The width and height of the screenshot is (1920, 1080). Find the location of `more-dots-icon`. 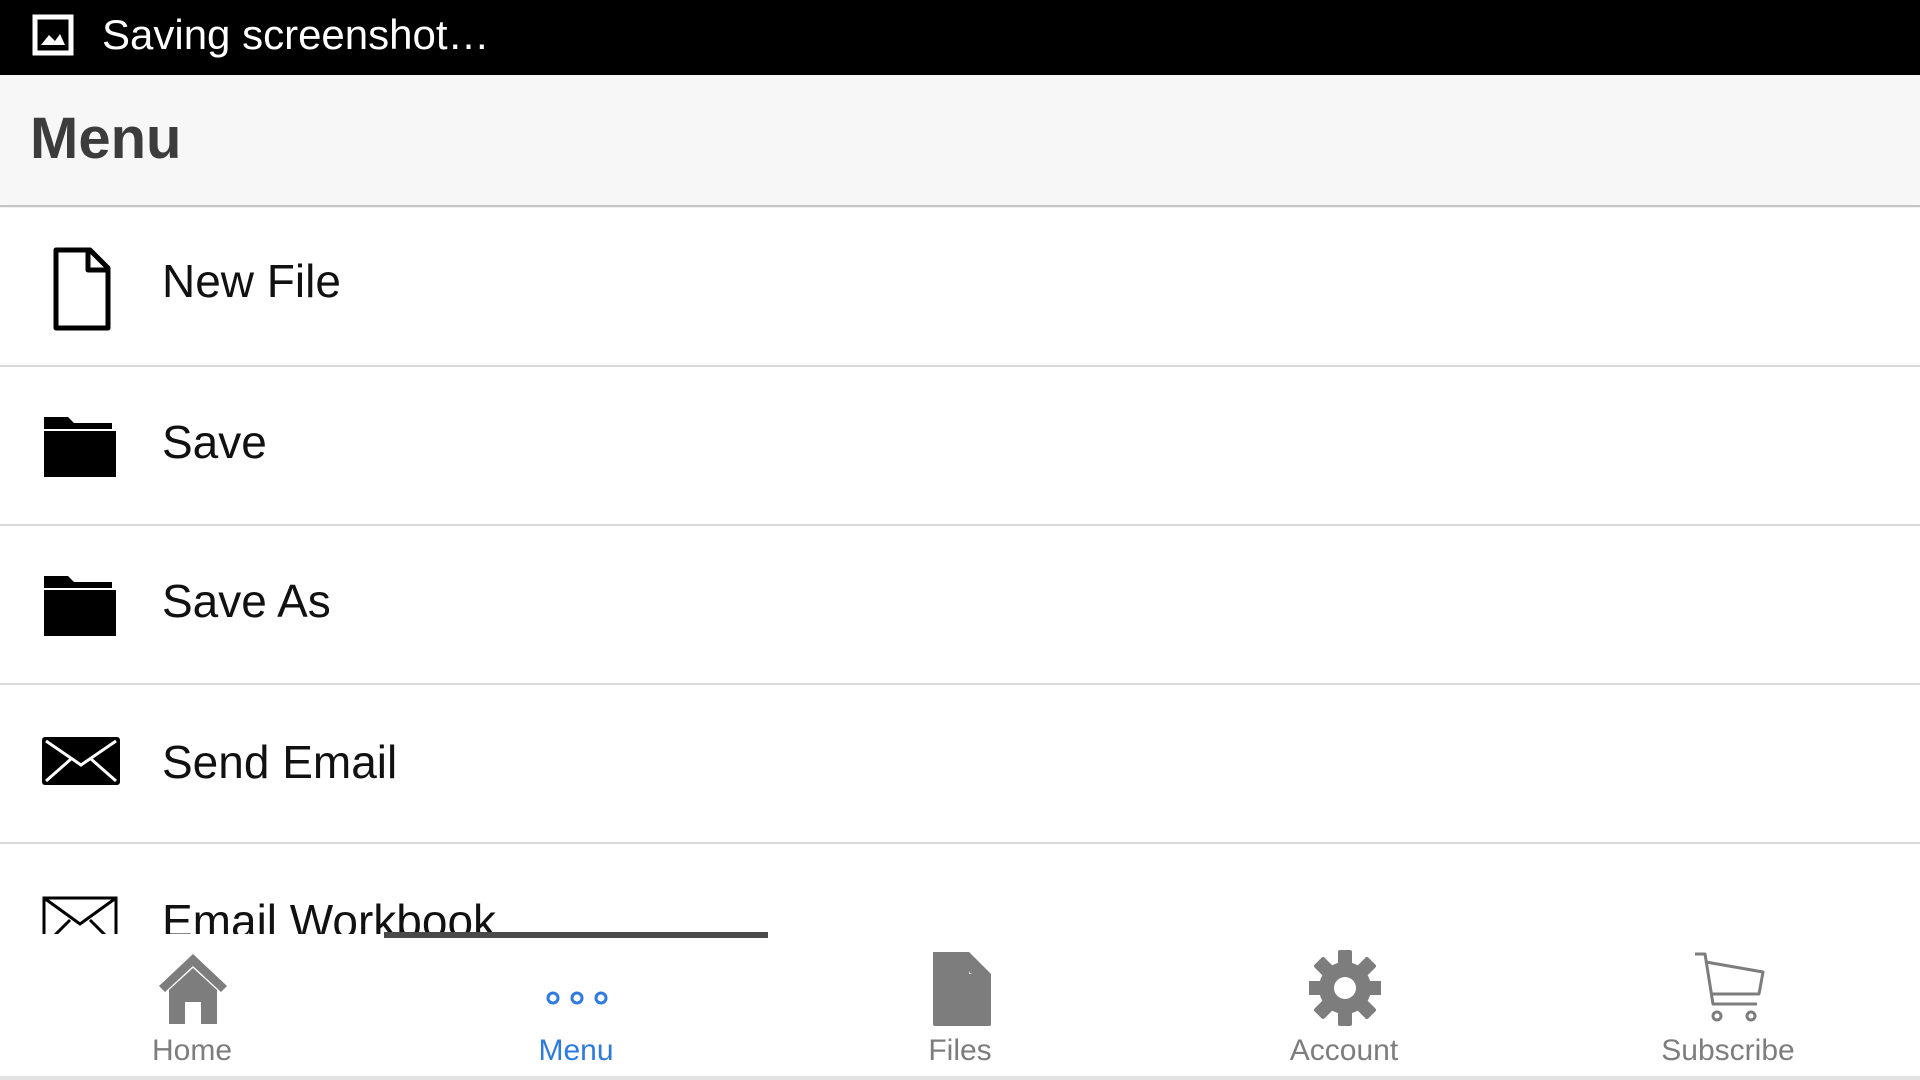

more-dots-icon is located at coordinates (577, 998).